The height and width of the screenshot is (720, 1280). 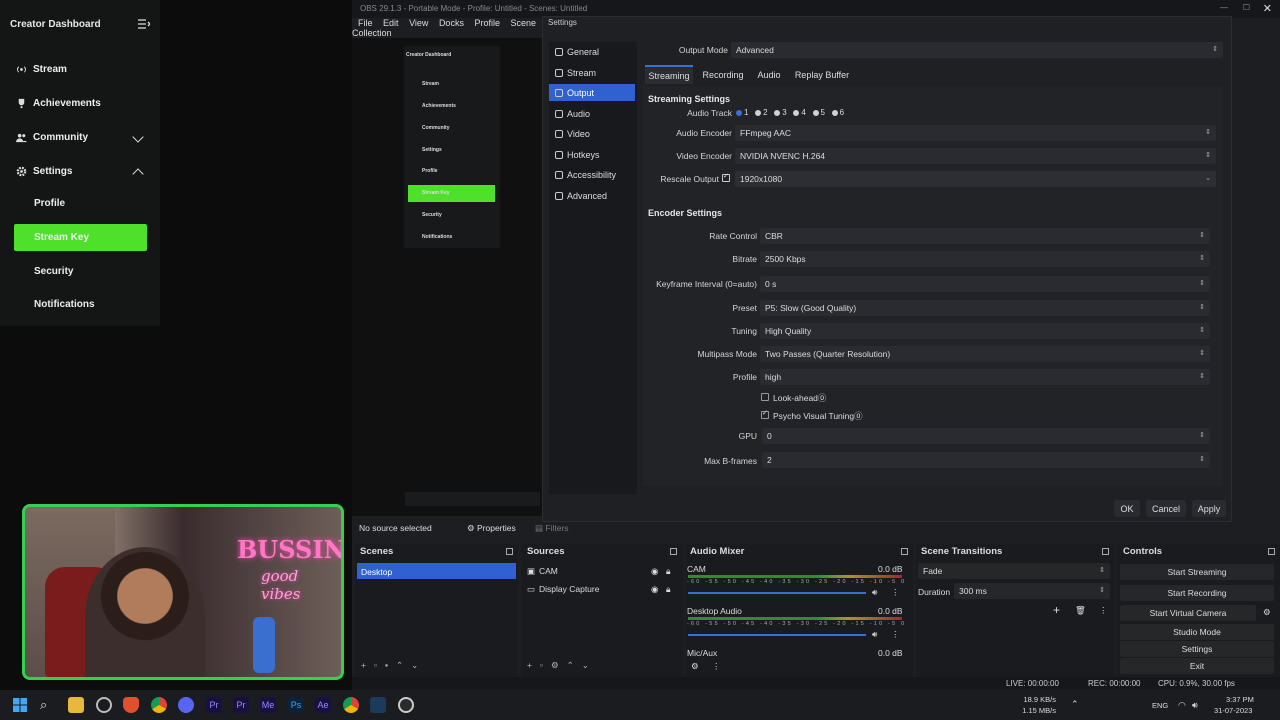 What do you see at coordinates (985, 236) in the screenshot?
I see `rate-control-select: CBR ⇕` at bounding box center [985, 236].